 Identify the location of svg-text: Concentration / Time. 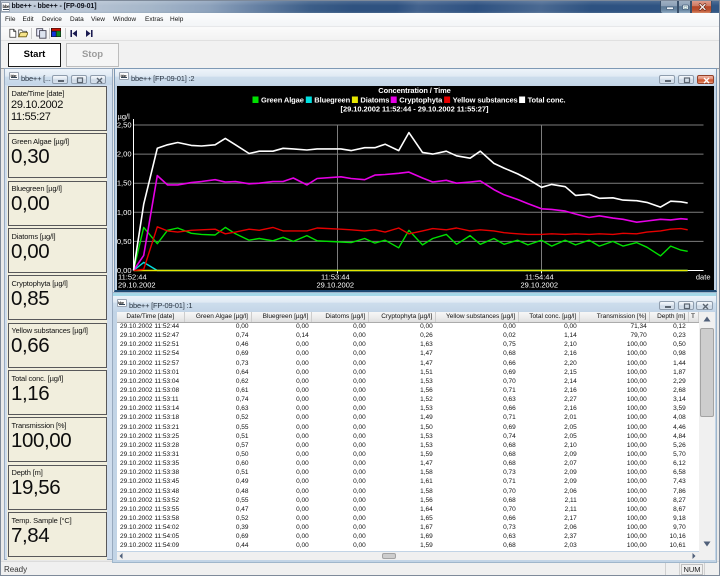
(414, 90).